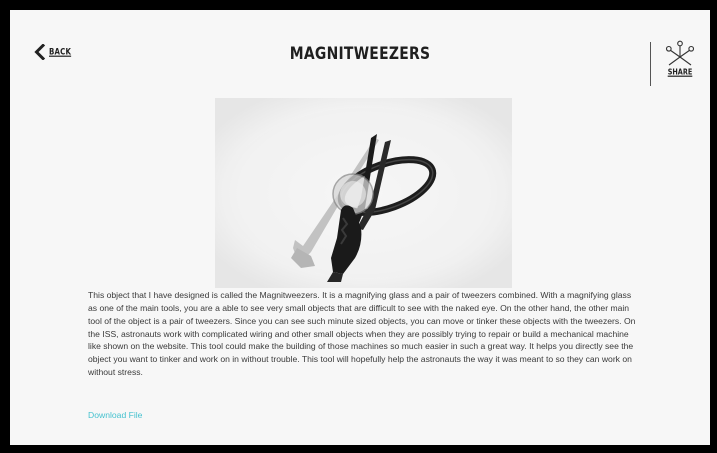 This screenshot has width=717, height=453. Describe the element at coordinates (680, 53) in the screenshot. I see `share-network-icon` at that location.